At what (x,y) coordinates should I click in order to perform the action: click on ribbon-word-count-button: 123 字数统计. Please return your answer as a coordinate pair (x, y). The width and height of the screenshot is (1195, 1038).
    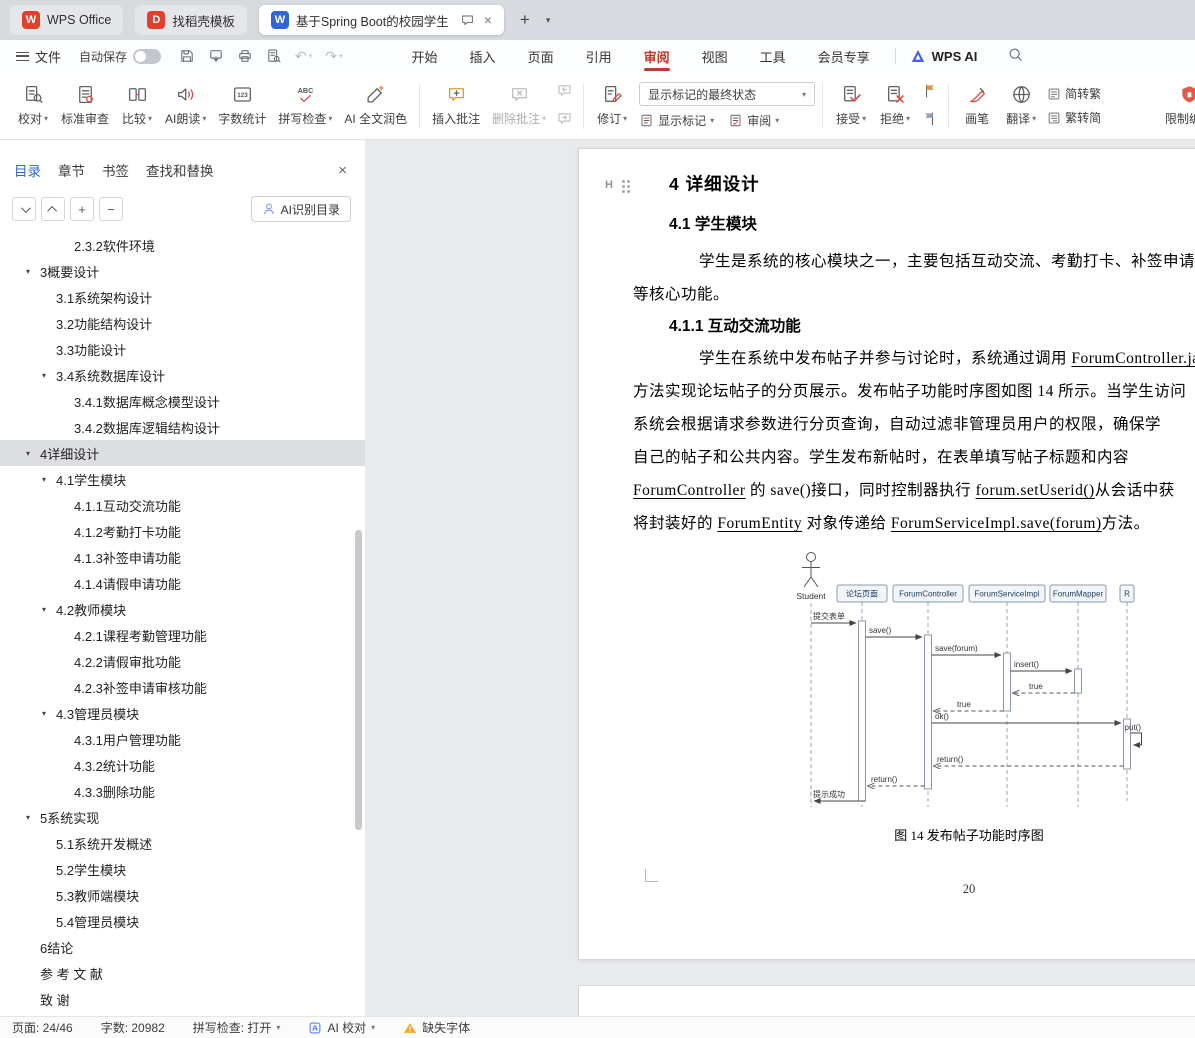
    Looking at the image, I should click on (242, 105).